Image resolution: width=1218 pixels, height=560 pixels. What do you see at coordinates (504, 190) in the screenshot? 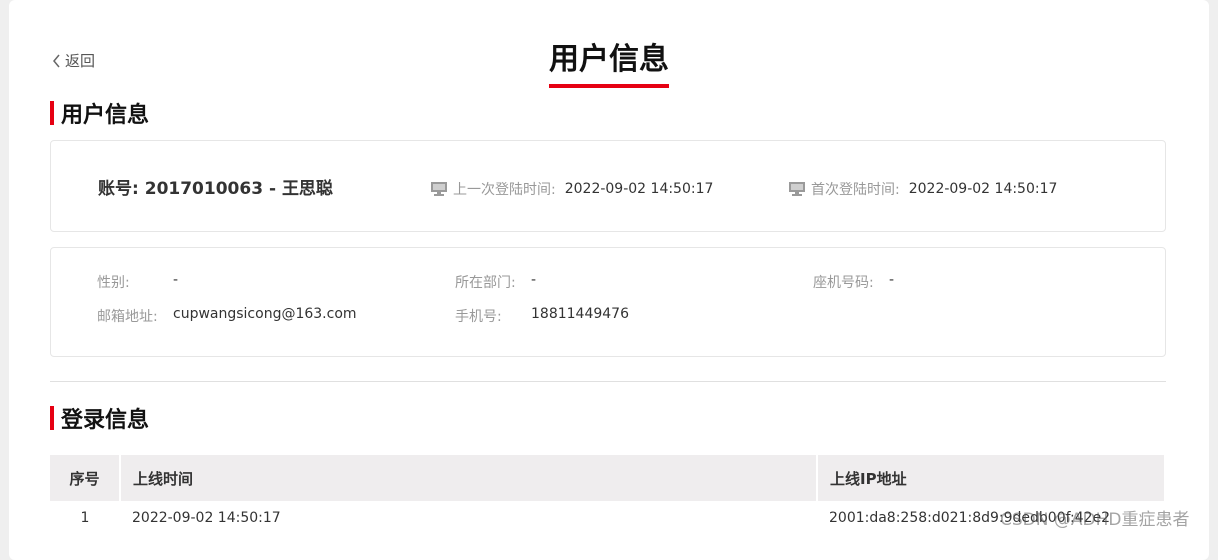
I see `last-login-label: 上一次登陆时间:` at bounding box center [504, 190].